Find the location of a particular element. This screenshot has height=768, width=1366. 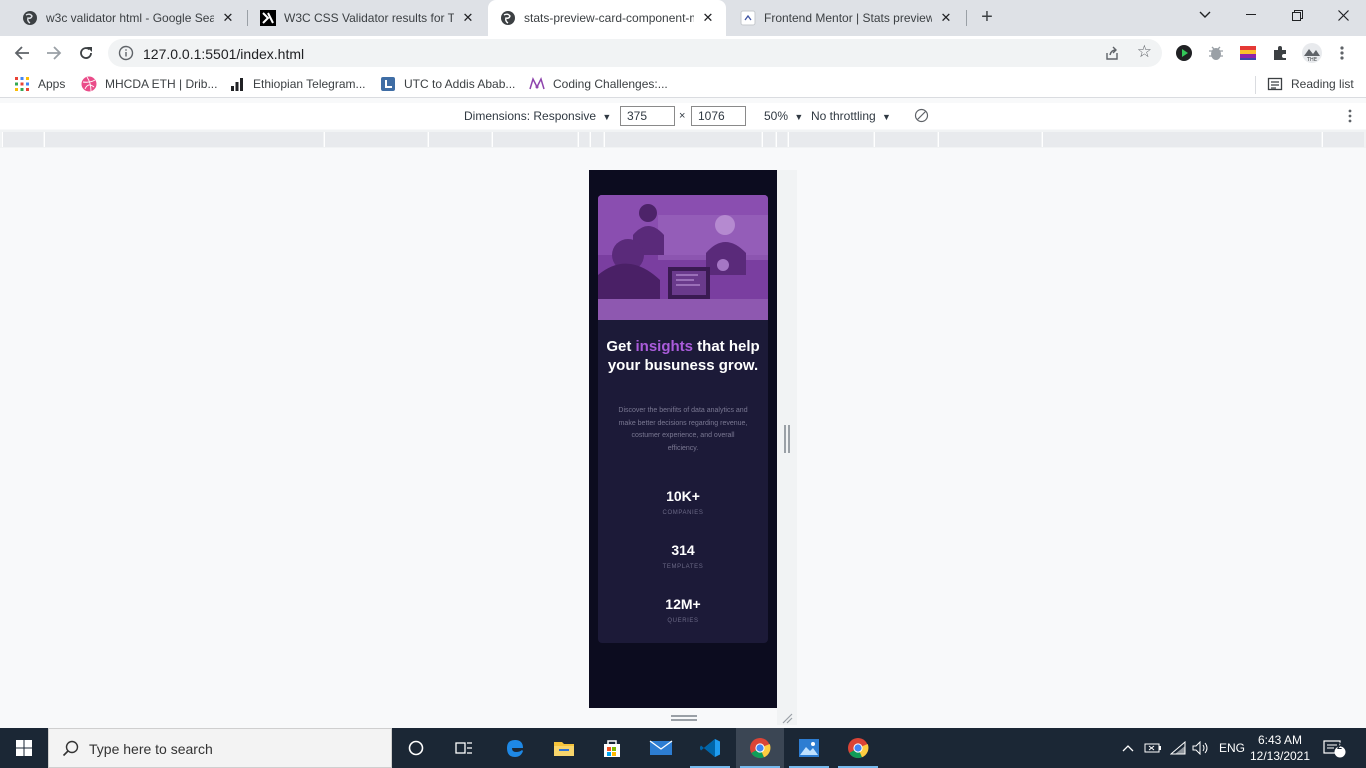

language-indicator: ENG is located at coordinates (1232, 748).